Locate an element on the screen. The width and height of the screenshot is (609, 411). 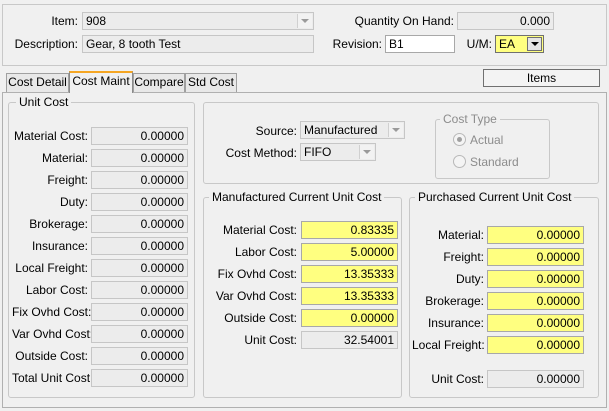
standard-radio is located at coordinates (459, 161).